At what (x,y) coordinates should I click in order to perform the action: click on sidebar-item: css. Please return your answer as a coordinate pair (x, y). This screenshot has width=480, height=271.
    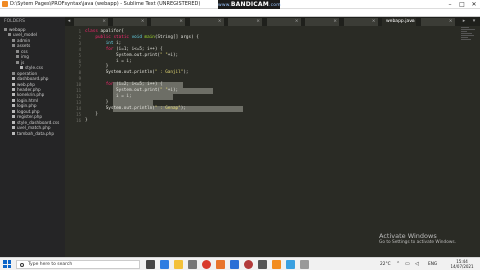
    Looking at the image, I should click on (22, 51).